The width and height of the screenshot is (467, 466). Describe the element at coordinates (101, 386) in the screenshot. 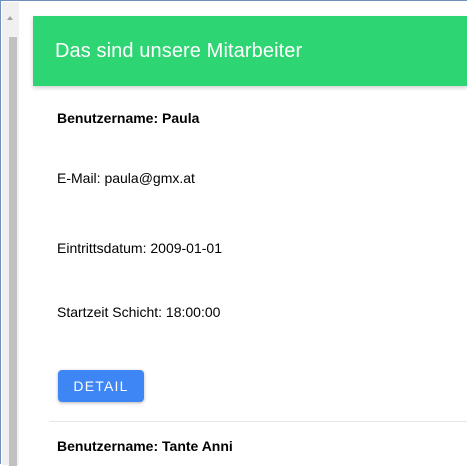

I see `detail-button: DETAIL` at that location.